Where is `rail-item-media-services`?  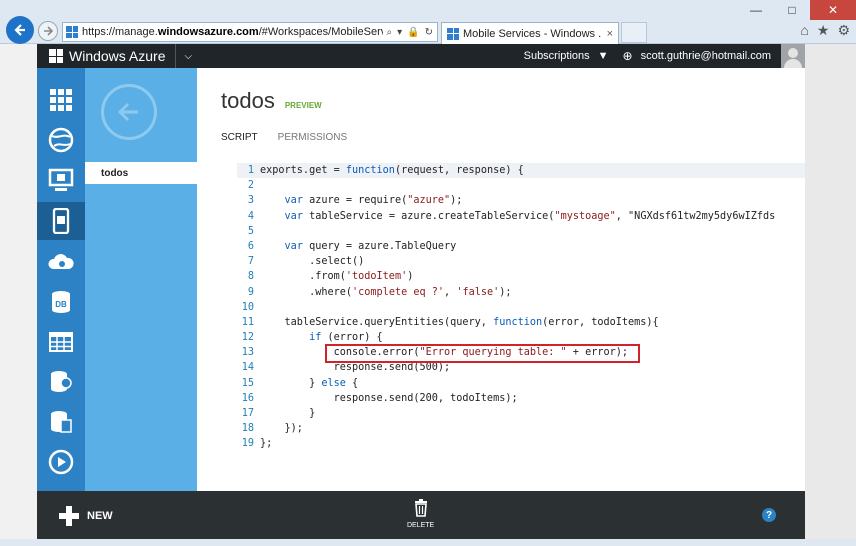 rail-item-media-services is located at coordinates (61, 462).